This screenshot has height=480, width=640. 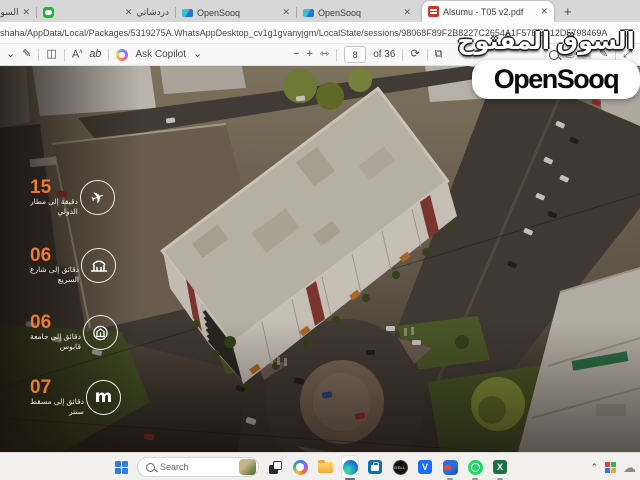 What do you see at coordinates (160, 54) in the screenshot?
I see `ask-copilot-button: Ask Copilot` at bounding box center [160, 54].